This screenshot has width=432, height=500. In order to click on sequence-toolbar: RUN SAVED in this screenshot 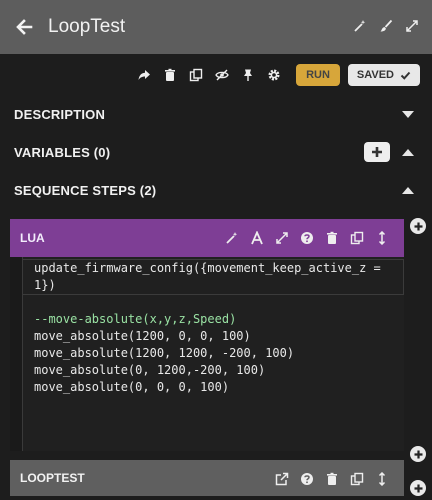, I will do `click(273, 75)`.